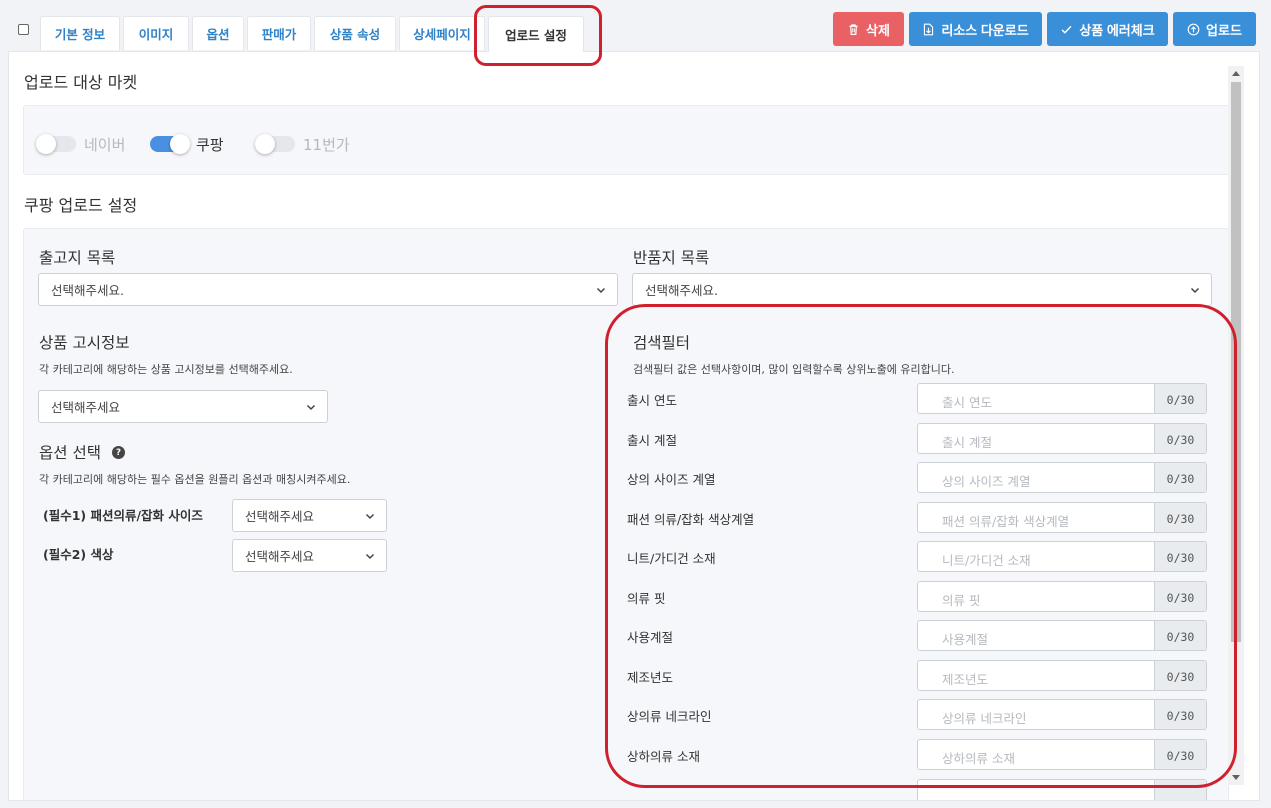  What do you see at coordinates (1006, 521) in the screenshot?
I see `filter-placeholder: 패션 의류/잡화 색상계열` at bounding box center [1006, 521].